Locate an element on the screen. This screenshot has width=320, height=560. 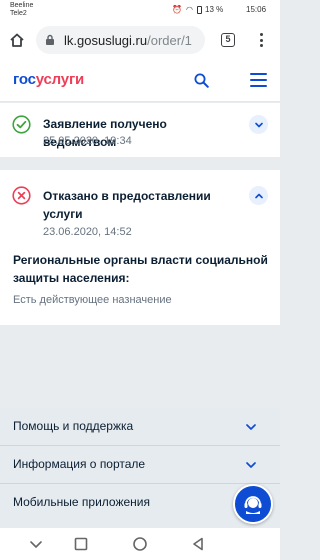
collapse-button is located at coordinates (258, 195).